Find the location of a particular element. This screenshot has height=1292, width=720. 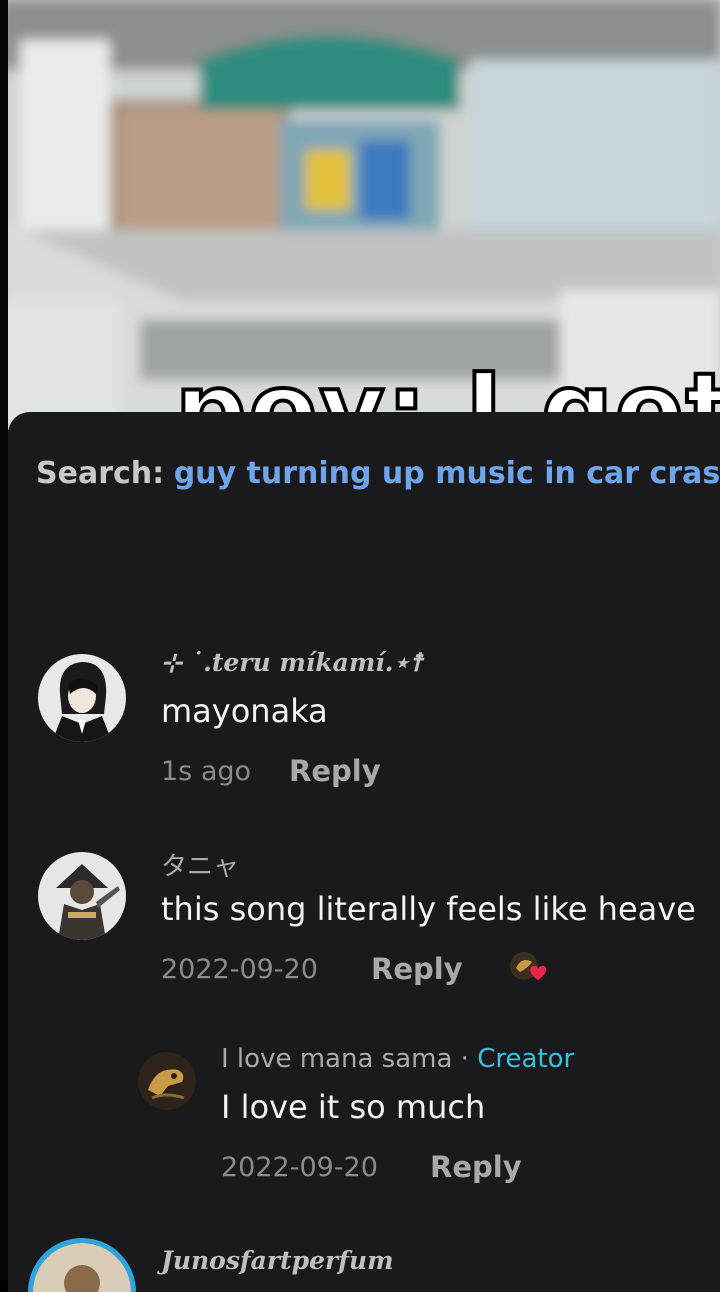

comment-username: タニャ is located at coordinates (200, 864).